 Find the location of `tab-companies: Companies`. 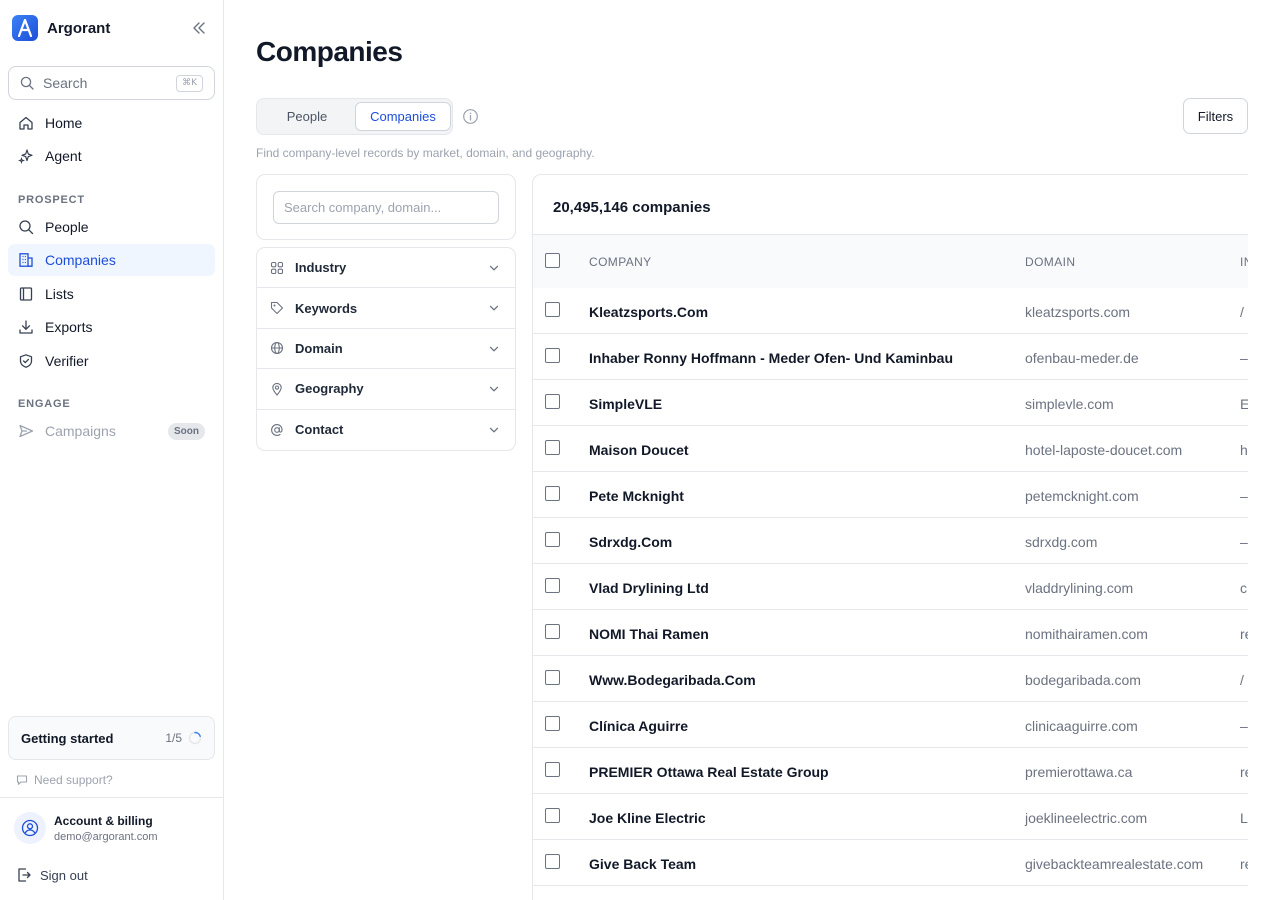

tab-companies: Companies is located at coordinates (403, 116).